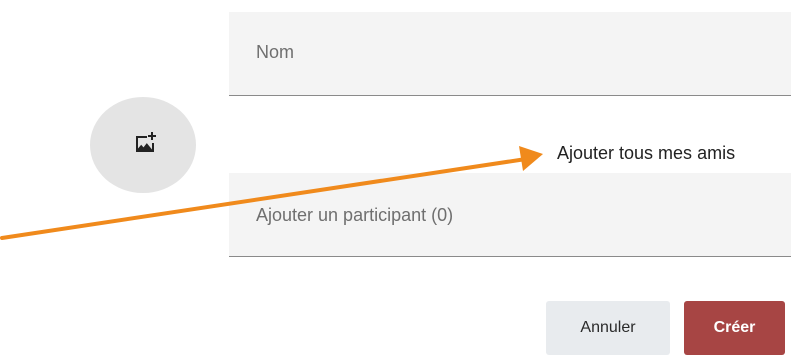 The width and height of the screenshot is (791, 355). I want to click on add-photo-icon, so click(146, 142).